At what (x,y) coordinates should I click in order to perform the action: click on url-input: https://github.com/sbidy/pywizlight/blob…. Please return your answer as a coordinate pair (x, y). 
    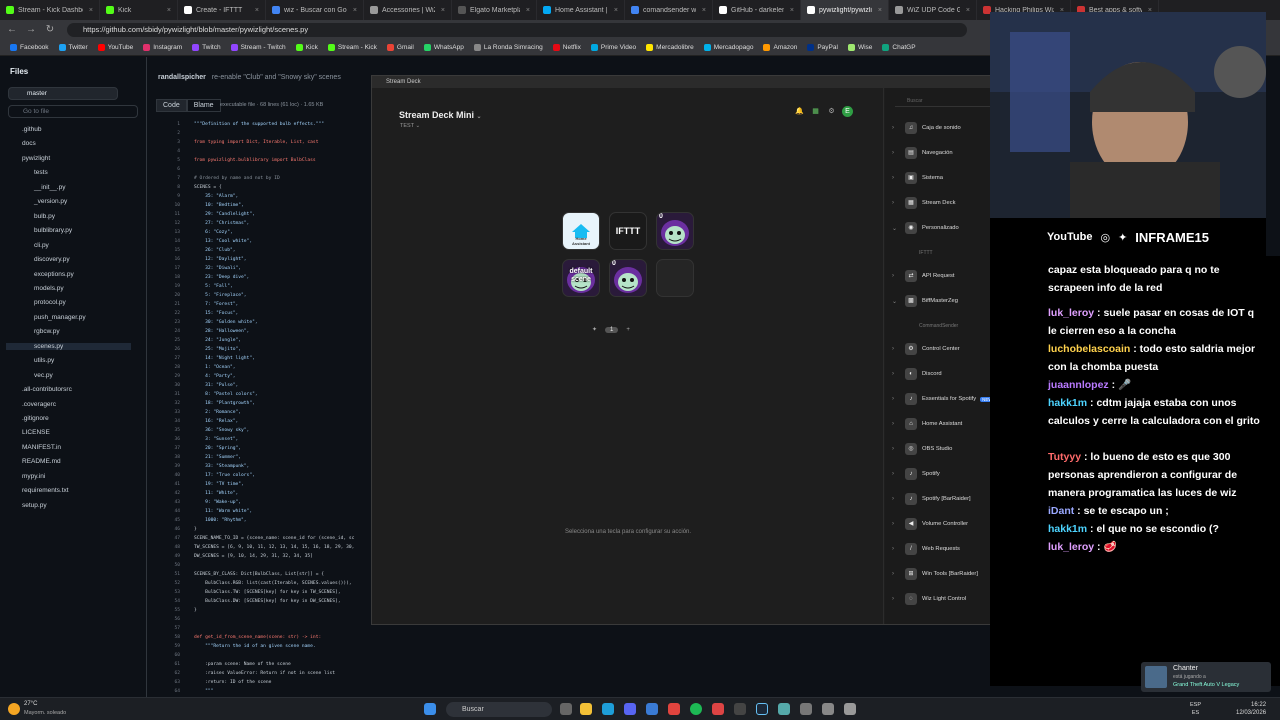
    Looking at the image, I should click on (517, 30).